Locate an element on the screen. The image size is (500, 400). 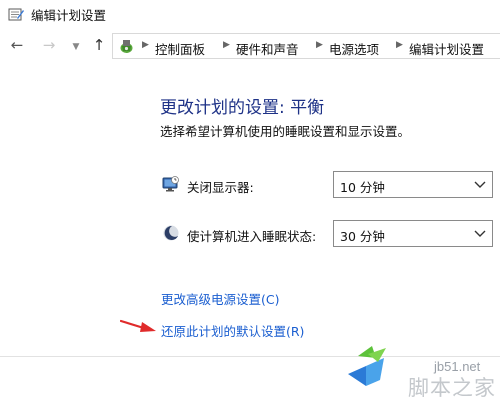
display-off-value: 10 分钟 is located at coordinates (362, 187).